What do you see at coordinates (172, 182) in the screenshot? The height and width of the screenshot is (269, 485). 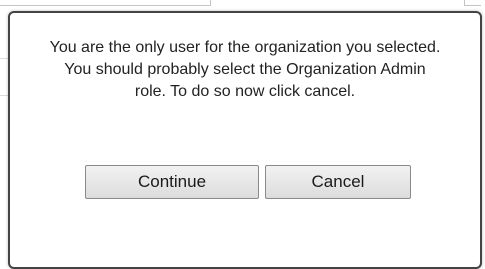 I see `continue-button: Continue` at bounding box center [172, 182].